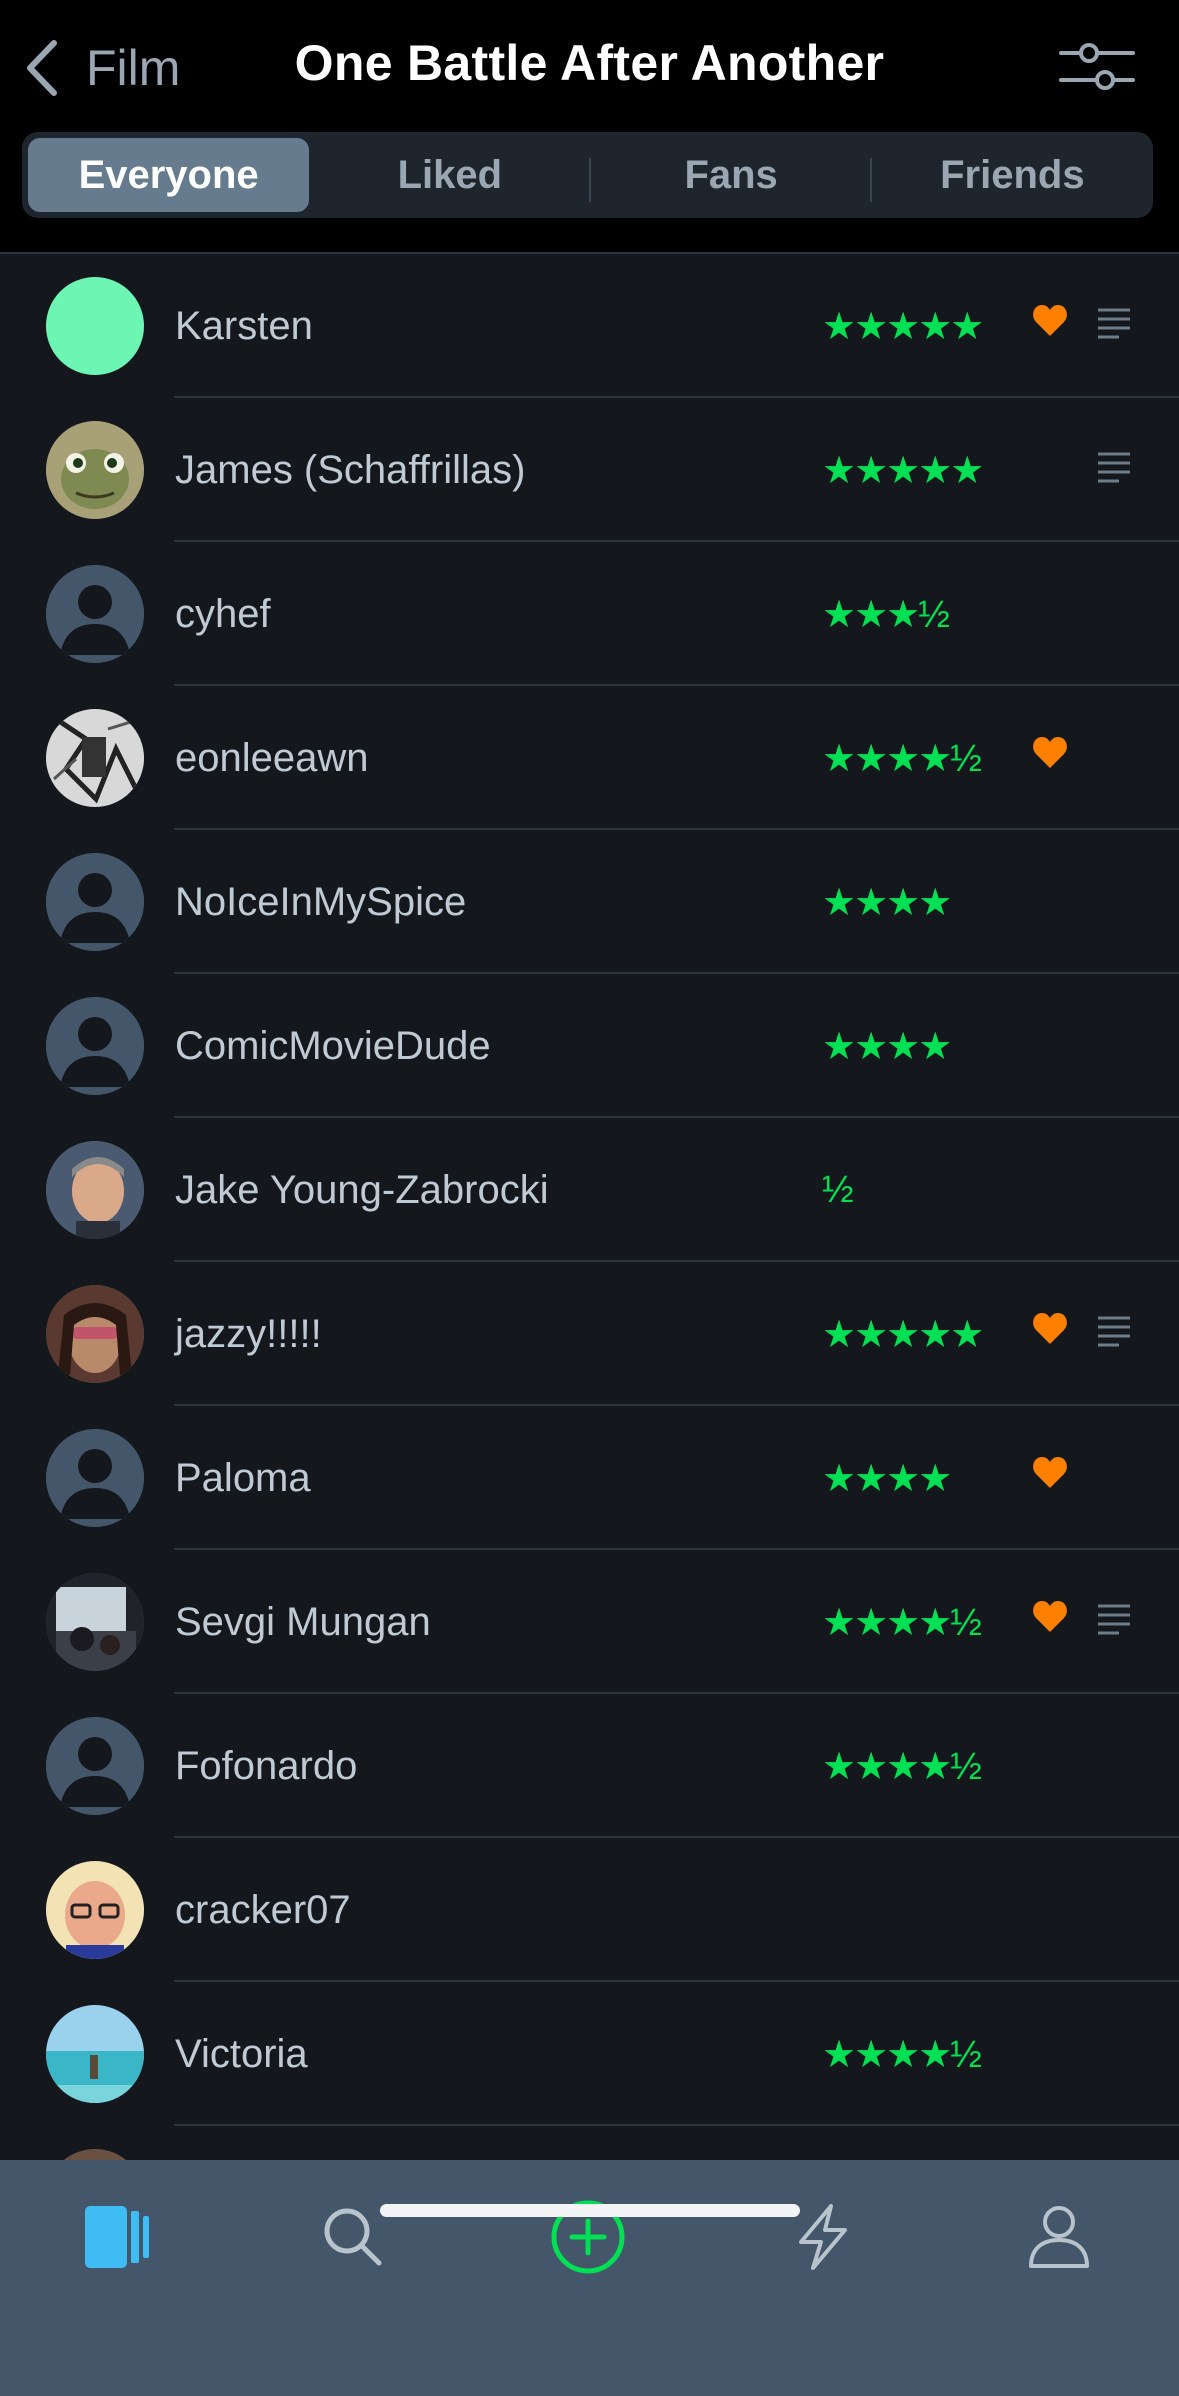 Image resolution: width=1179 pixels, height=2396 pixels. I want to click on member-row: Victoria ★★★★½, so click(589, 2054).